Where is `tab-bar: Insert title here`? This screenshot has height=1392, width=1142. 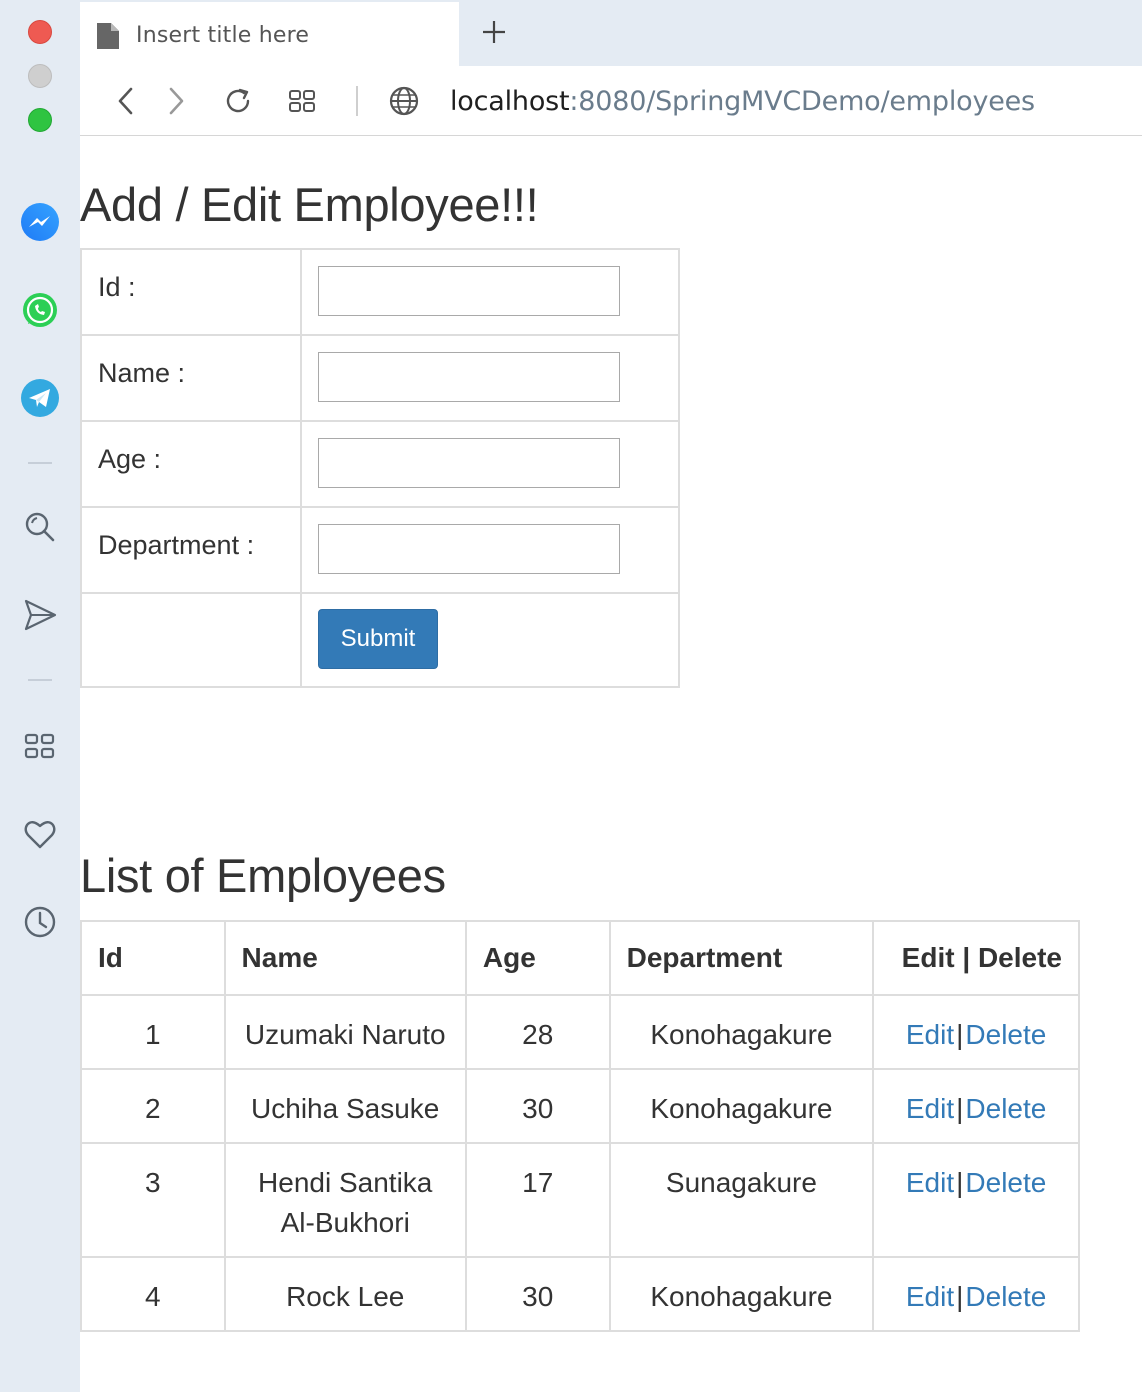
tab-bar: Insert title here is located at coordinates (611, 33).